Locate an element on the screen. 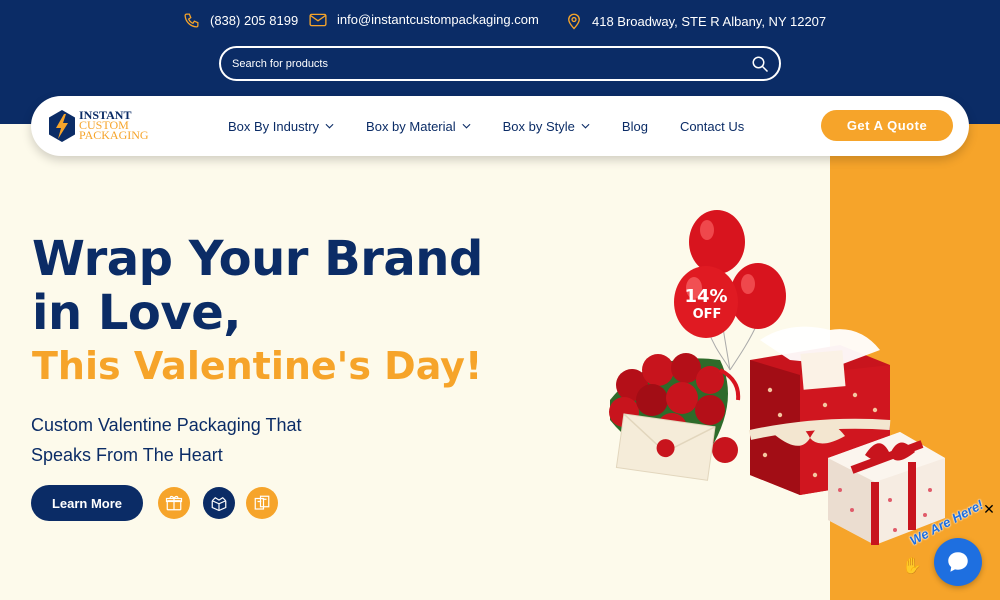 The image size is (1000, 600). search-bar is located at coordinates (500, 63).